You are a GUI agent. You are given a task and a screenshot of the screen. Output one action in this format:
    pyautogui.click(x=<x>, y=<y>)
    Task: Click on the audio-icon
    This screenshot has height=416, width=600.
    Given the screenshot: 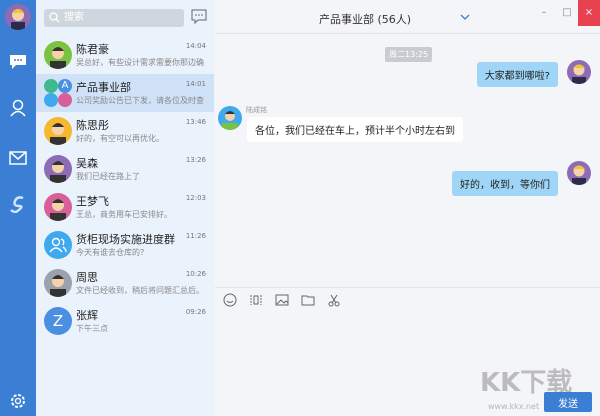 What is the action you would take?
    pyautogui.click(x=256, y=300)
    